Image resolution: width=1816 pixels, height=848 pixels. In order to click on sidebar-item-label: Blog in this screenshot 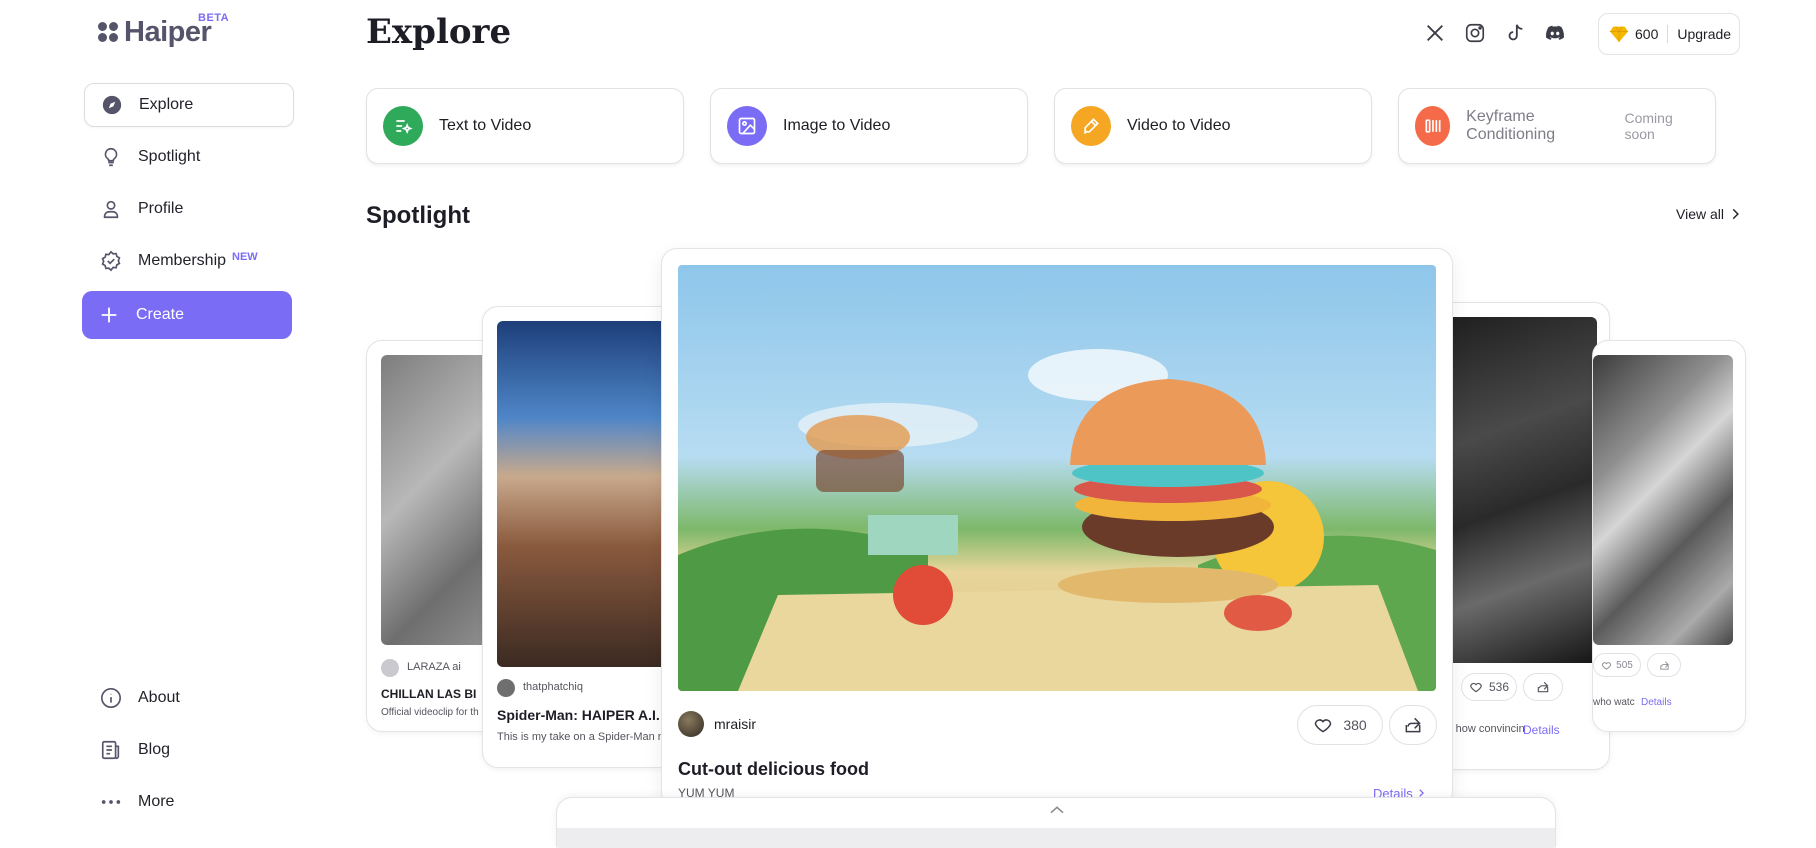, I will do `click(154, 749)`.